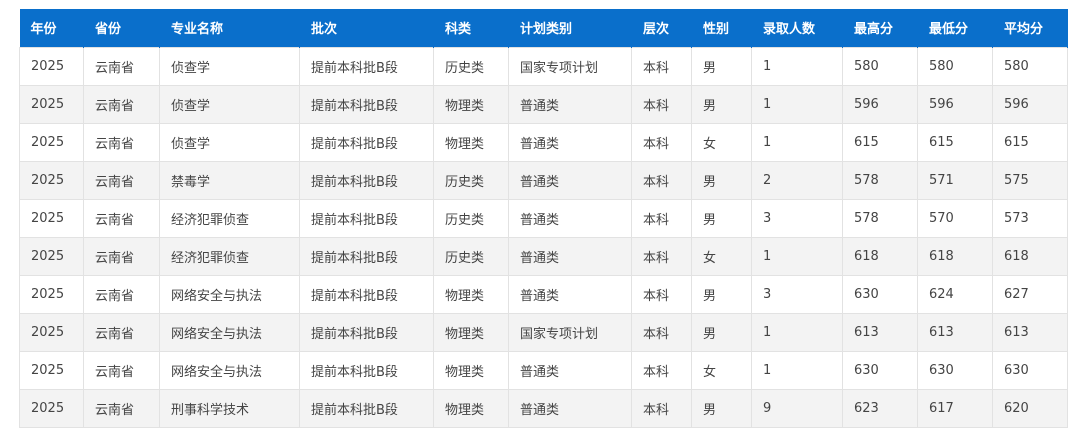 This screenshot has width=1080, height=438. What do you see at coordinates (955, 66) in the screenshot?
I see `cell-min-score: 580` at bounding box center [955, 66].